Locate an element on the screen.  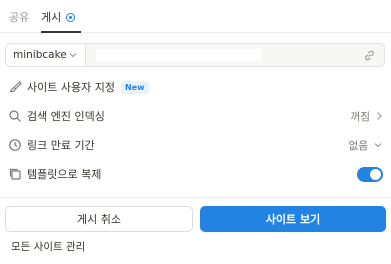
search-icon is located at coordinates (15, 116).